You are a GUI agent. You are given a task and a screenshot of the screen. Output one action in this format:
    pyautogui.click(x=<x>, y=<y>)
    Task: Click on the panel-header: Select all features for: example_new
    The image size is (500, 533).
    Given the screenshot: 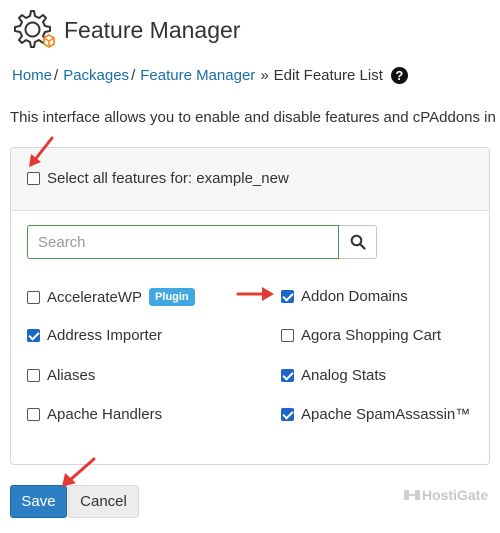 What is the action you would take?
    pyautogui.click(x=250, y=179)
    